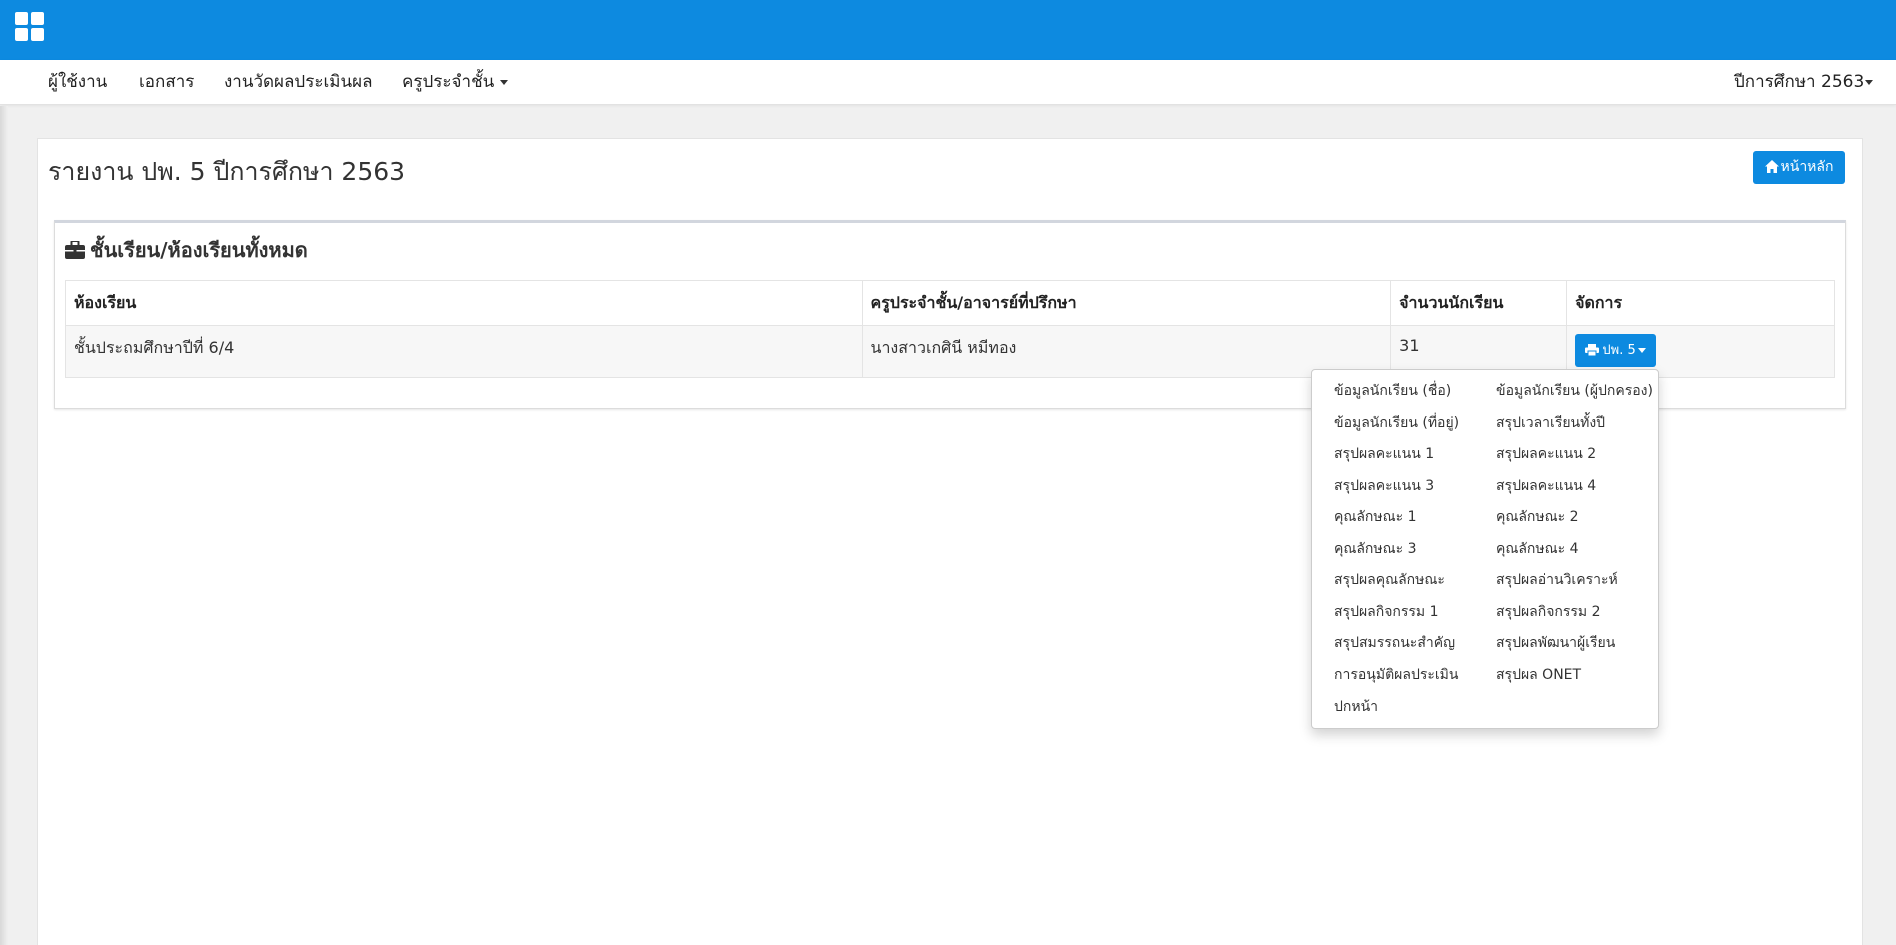 The image size is (1896, 945). I want to click on menu-item-competency-summary: สรุปสมรรถนะสำคัญ, so click(1394, 643).